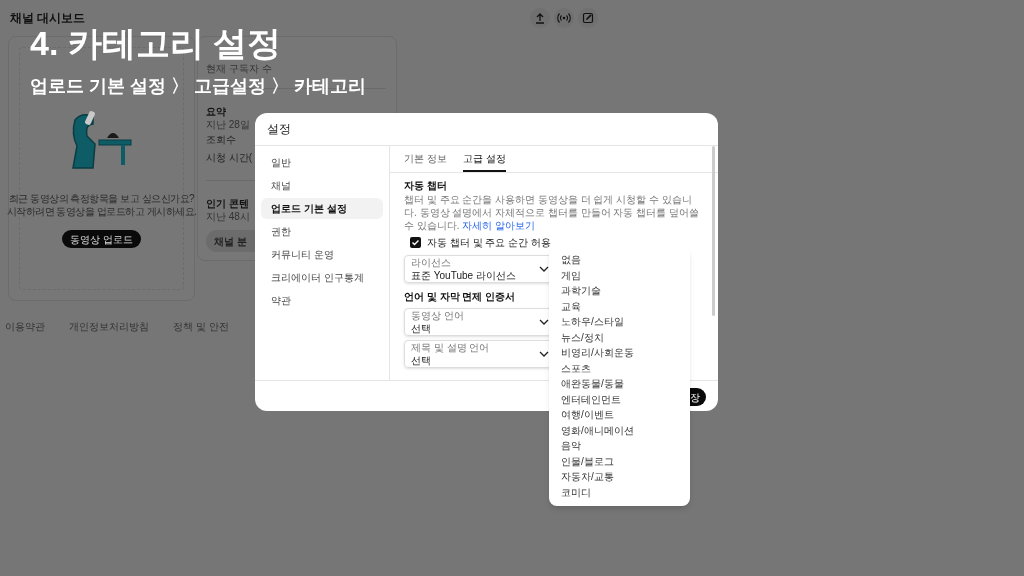  What do you see at coordinates (426, 186) in the screenshot?
I see `section-title: 자동 챕터` at bounding box center [426, 186].